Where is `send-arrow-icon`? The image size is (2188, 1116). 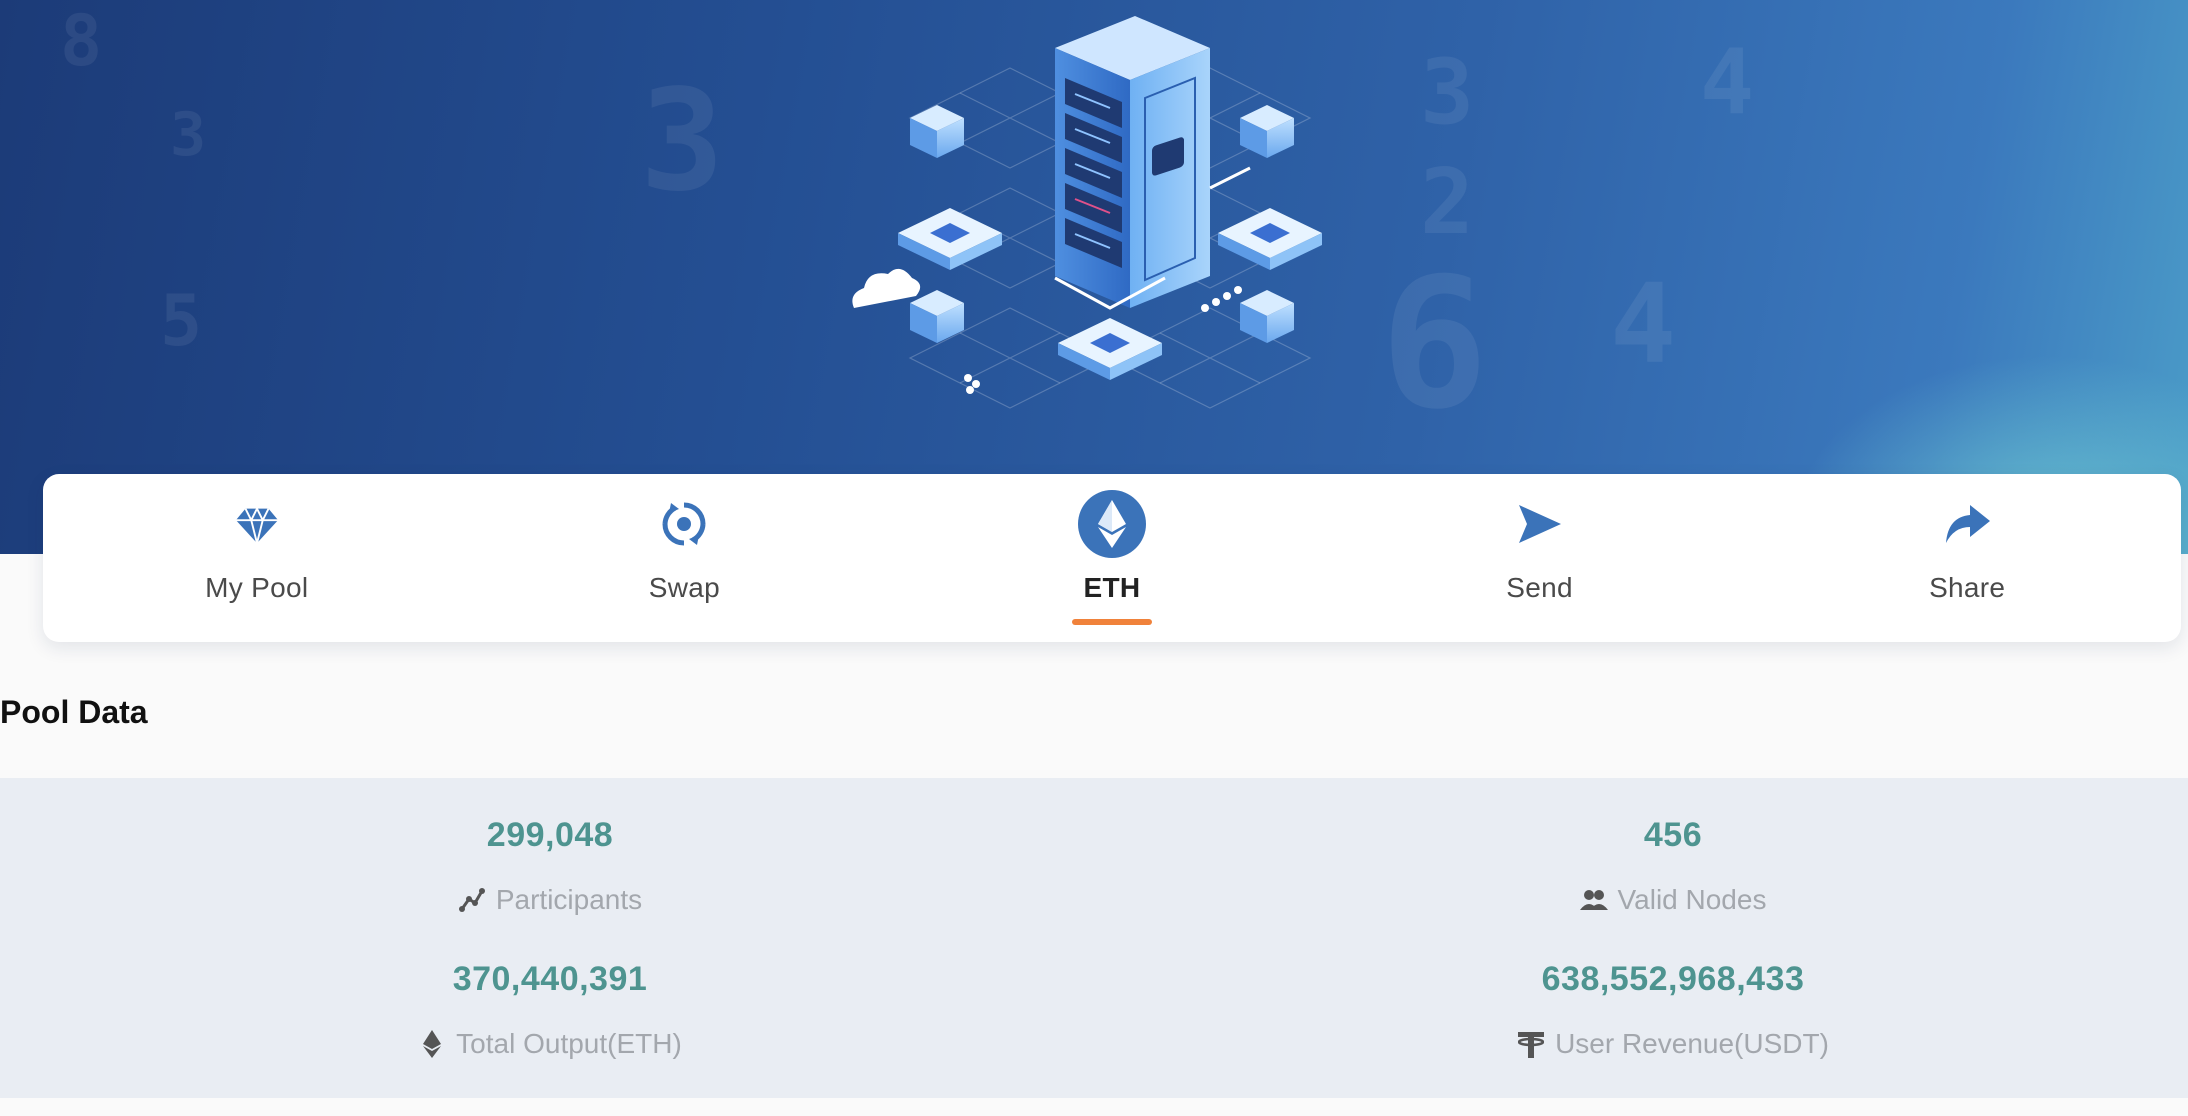
send-arrow-icon is located at coordinates (1540, 524).